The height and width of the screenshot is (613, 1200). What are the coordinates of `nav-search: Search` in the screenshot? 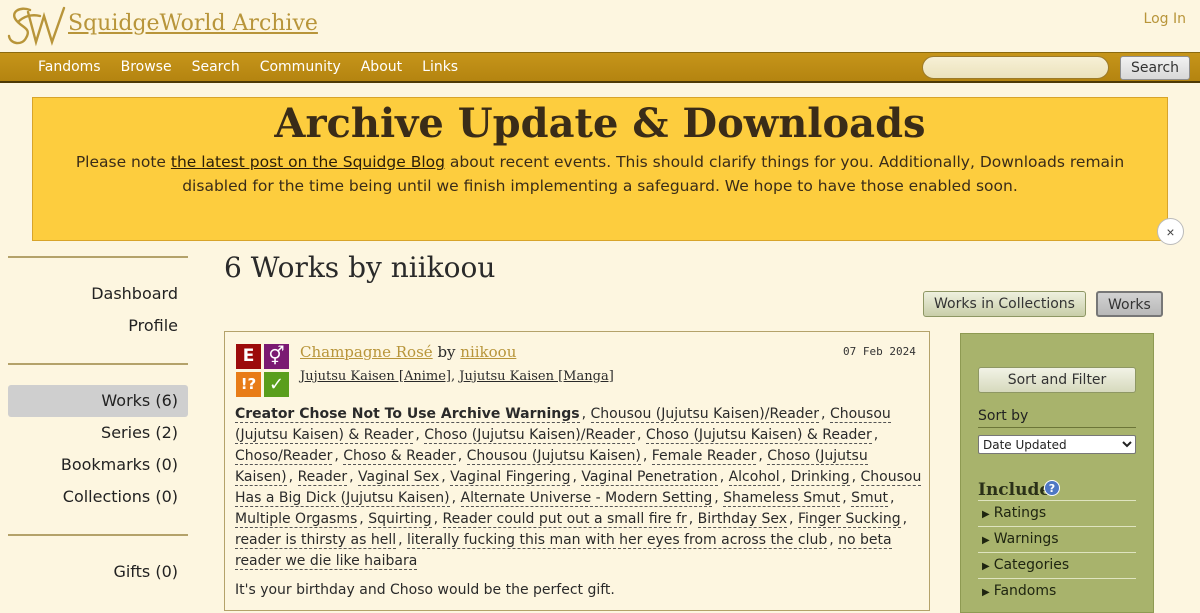 It's located at (216, 67).